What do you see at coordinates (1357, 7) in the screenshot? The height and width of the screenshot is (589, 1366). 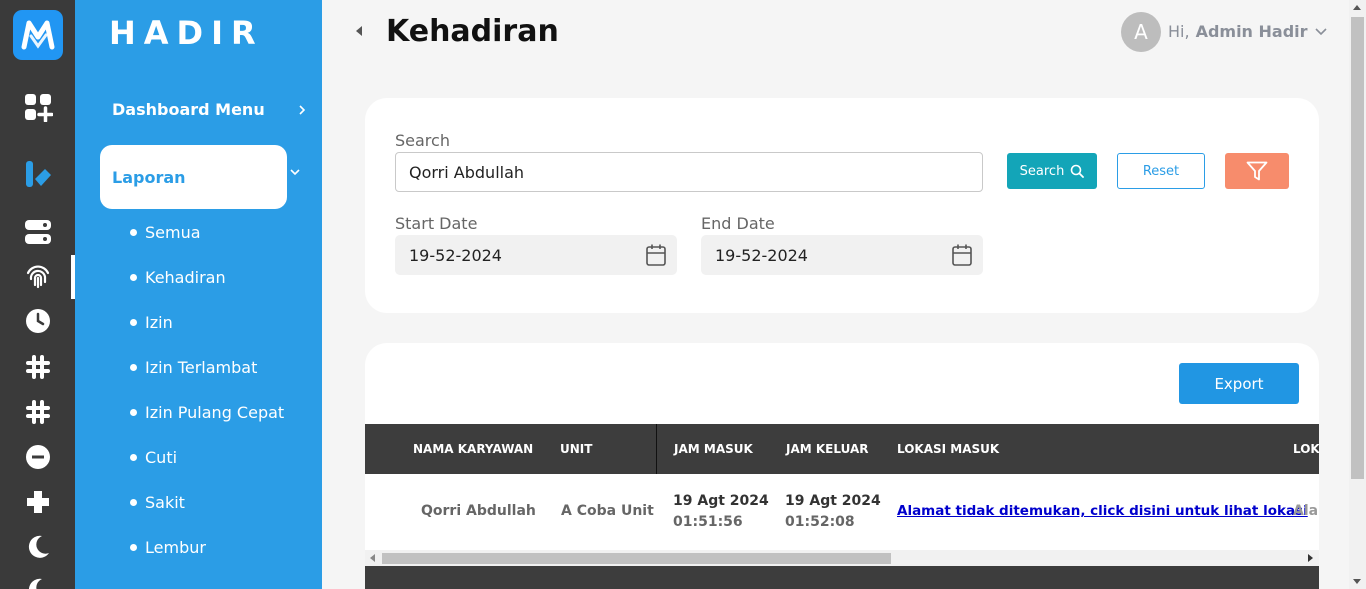 I see `scroll-up-icon` at bounding box center [1357, 7].